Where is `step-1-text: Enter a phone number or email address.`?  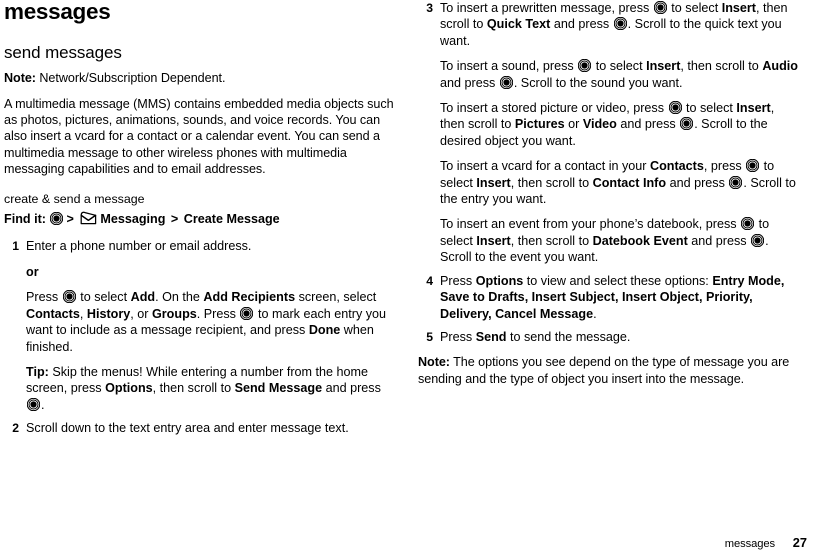
step-1-text: Enter a phone number or email address. is located at coordinates (139, 246).